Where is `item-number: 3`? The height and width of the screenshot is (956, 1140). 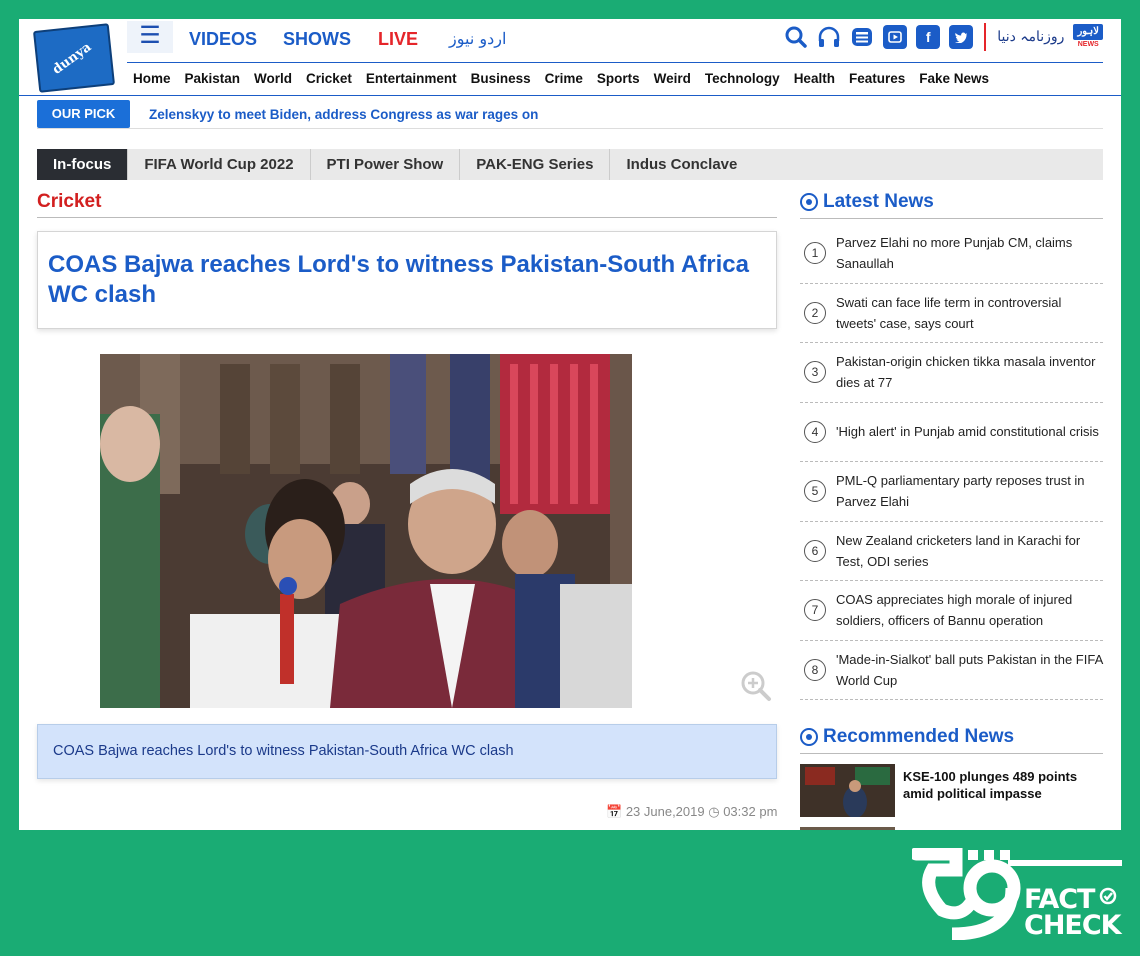 item-number: 3 is located at coordinates (815, 372).